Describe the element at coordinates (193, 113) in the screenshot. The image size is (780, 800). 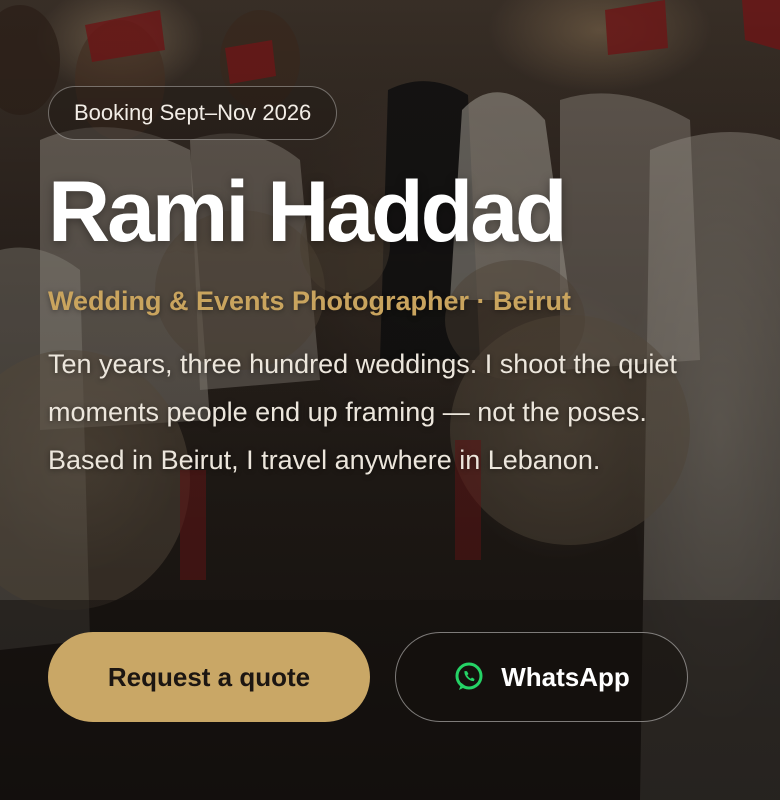
I see `booking-badge: Booking Sept–Nov 2026` at that location.